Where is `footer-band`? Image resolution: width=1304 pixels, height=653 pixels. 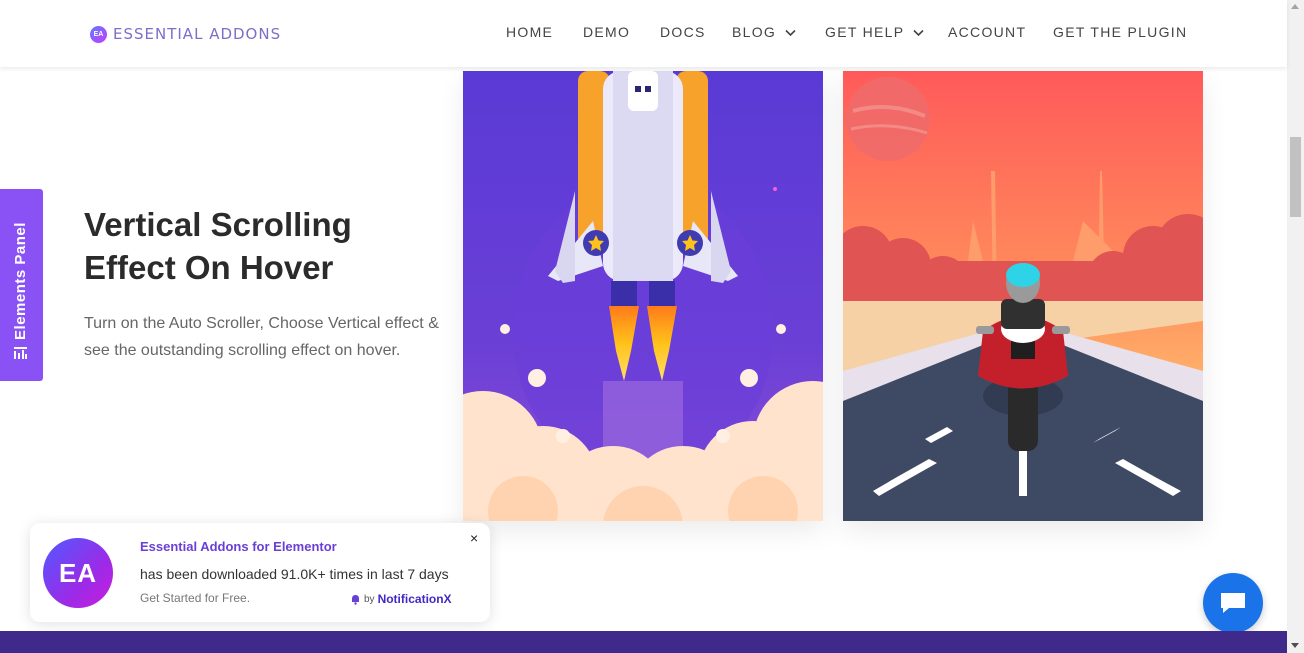
footer-band is located at coordinates (643, 642).